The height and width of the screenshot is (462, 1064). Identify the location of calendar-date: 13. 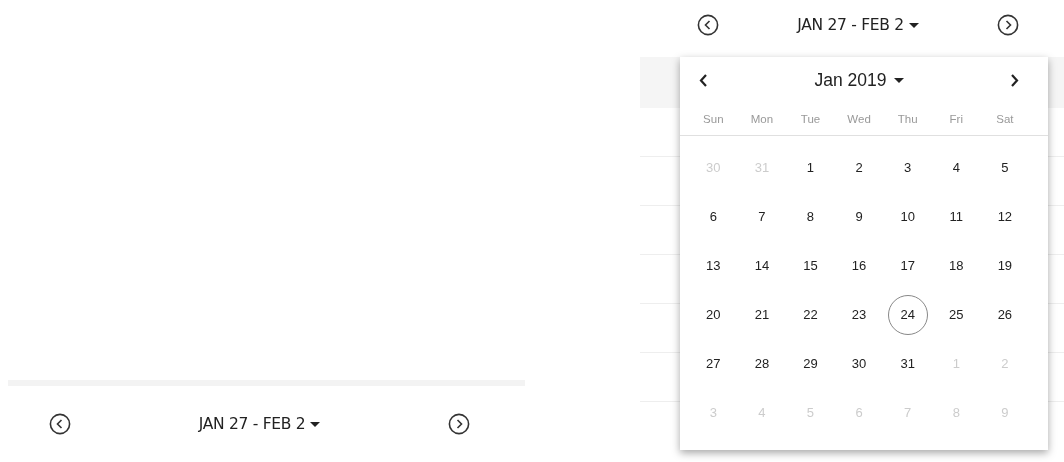
(713, 265).